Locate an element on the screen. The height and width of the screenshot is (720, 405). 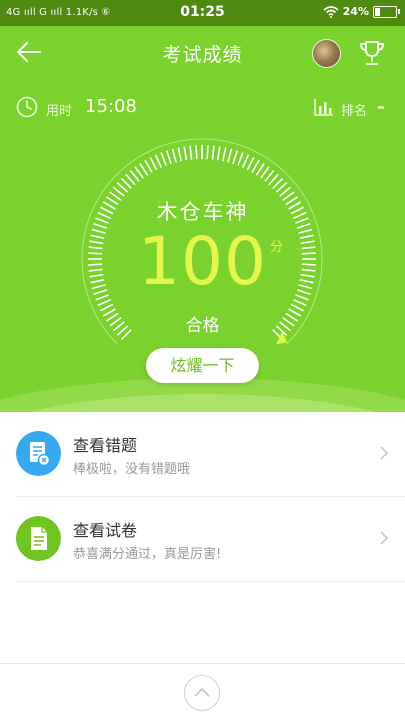
wrong-questions-icon is located at coordinates (38, 453).